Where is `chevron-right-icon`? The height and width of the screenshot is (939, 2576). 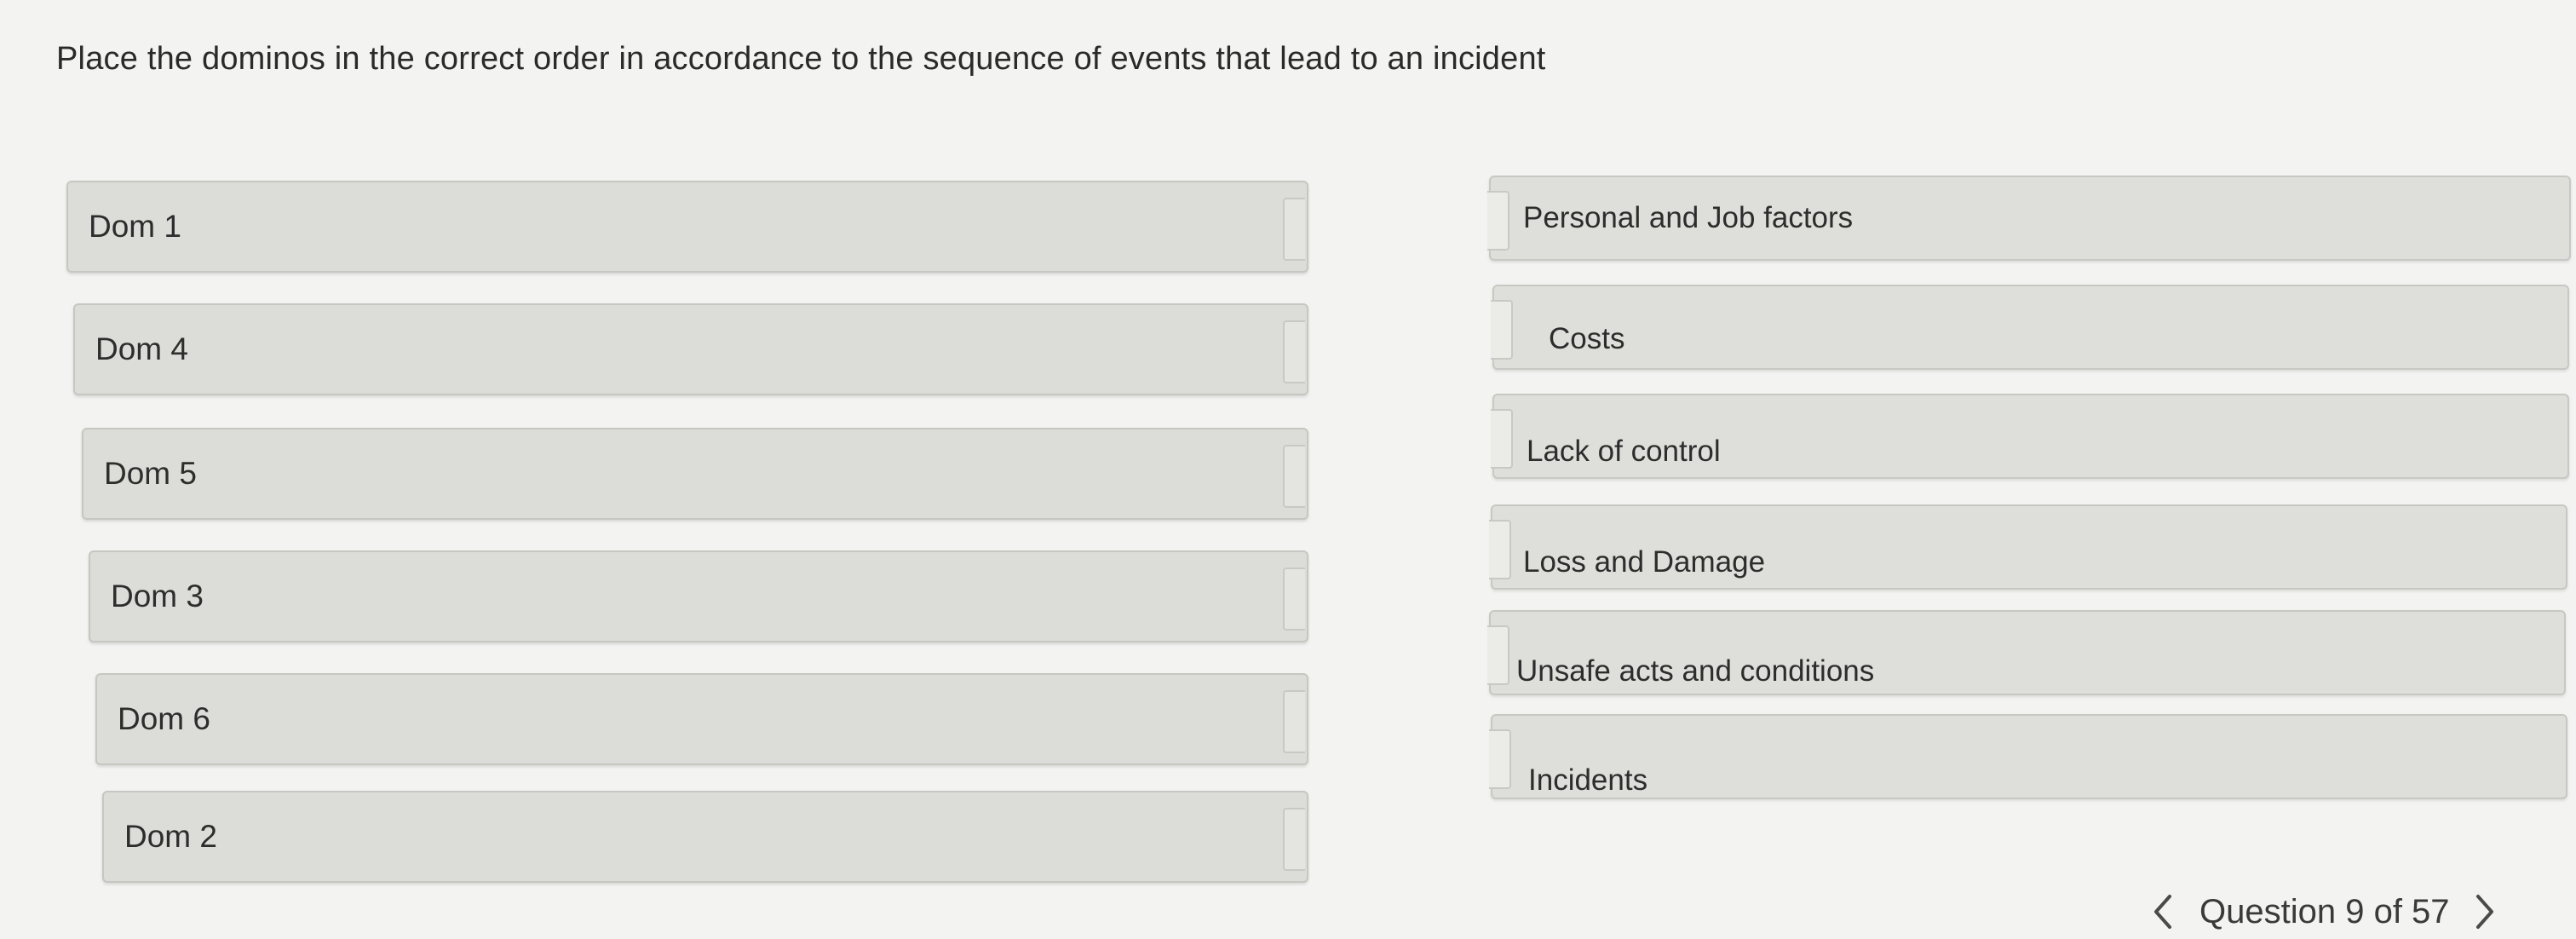
chevron-right-icon is located at coordinates (2485, 911).